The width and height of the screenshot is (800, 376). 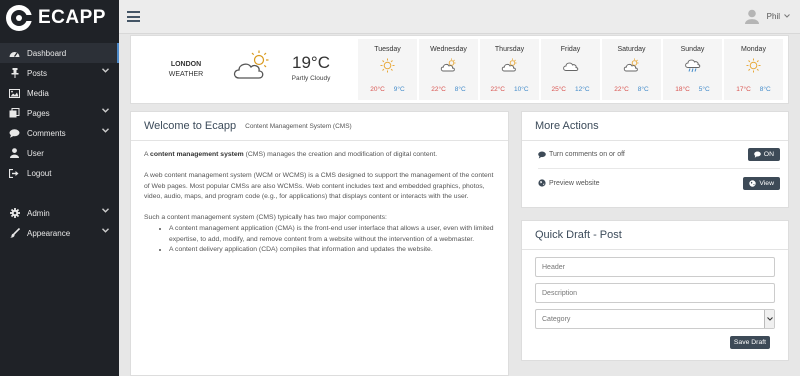 I want to click on sidebar-item-comments: Comments, so click(x=59, y=133).